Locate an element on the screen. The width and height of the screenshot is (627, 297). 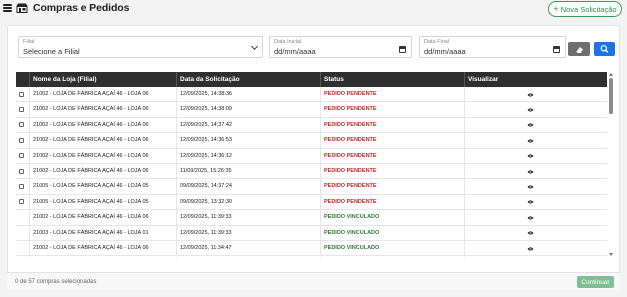
search-button is located at coordinates (604, 49).